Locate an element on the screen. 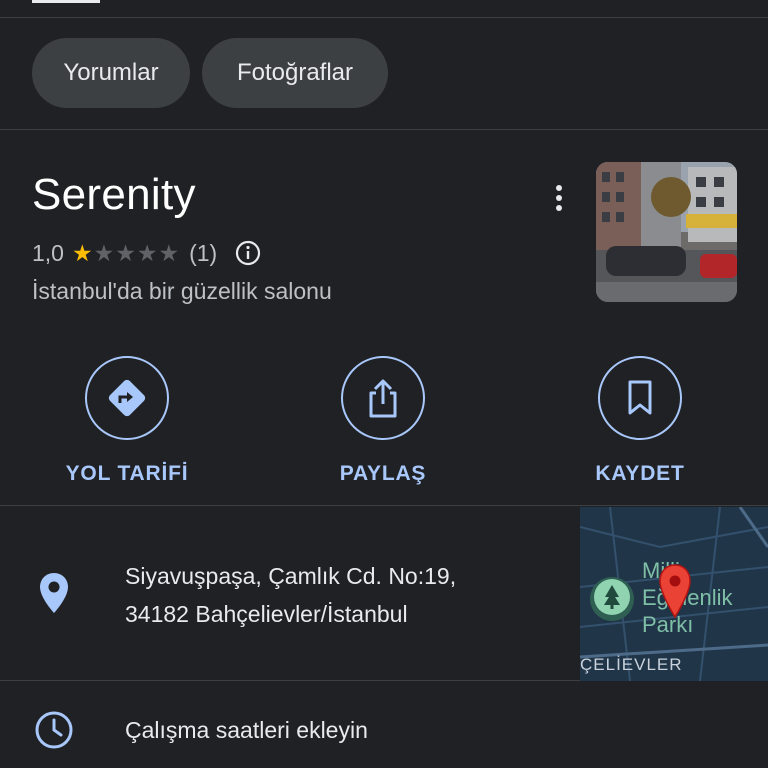 The width and height of the screenshot is (768, 768). info-icon is located at coordinates (248, 253).